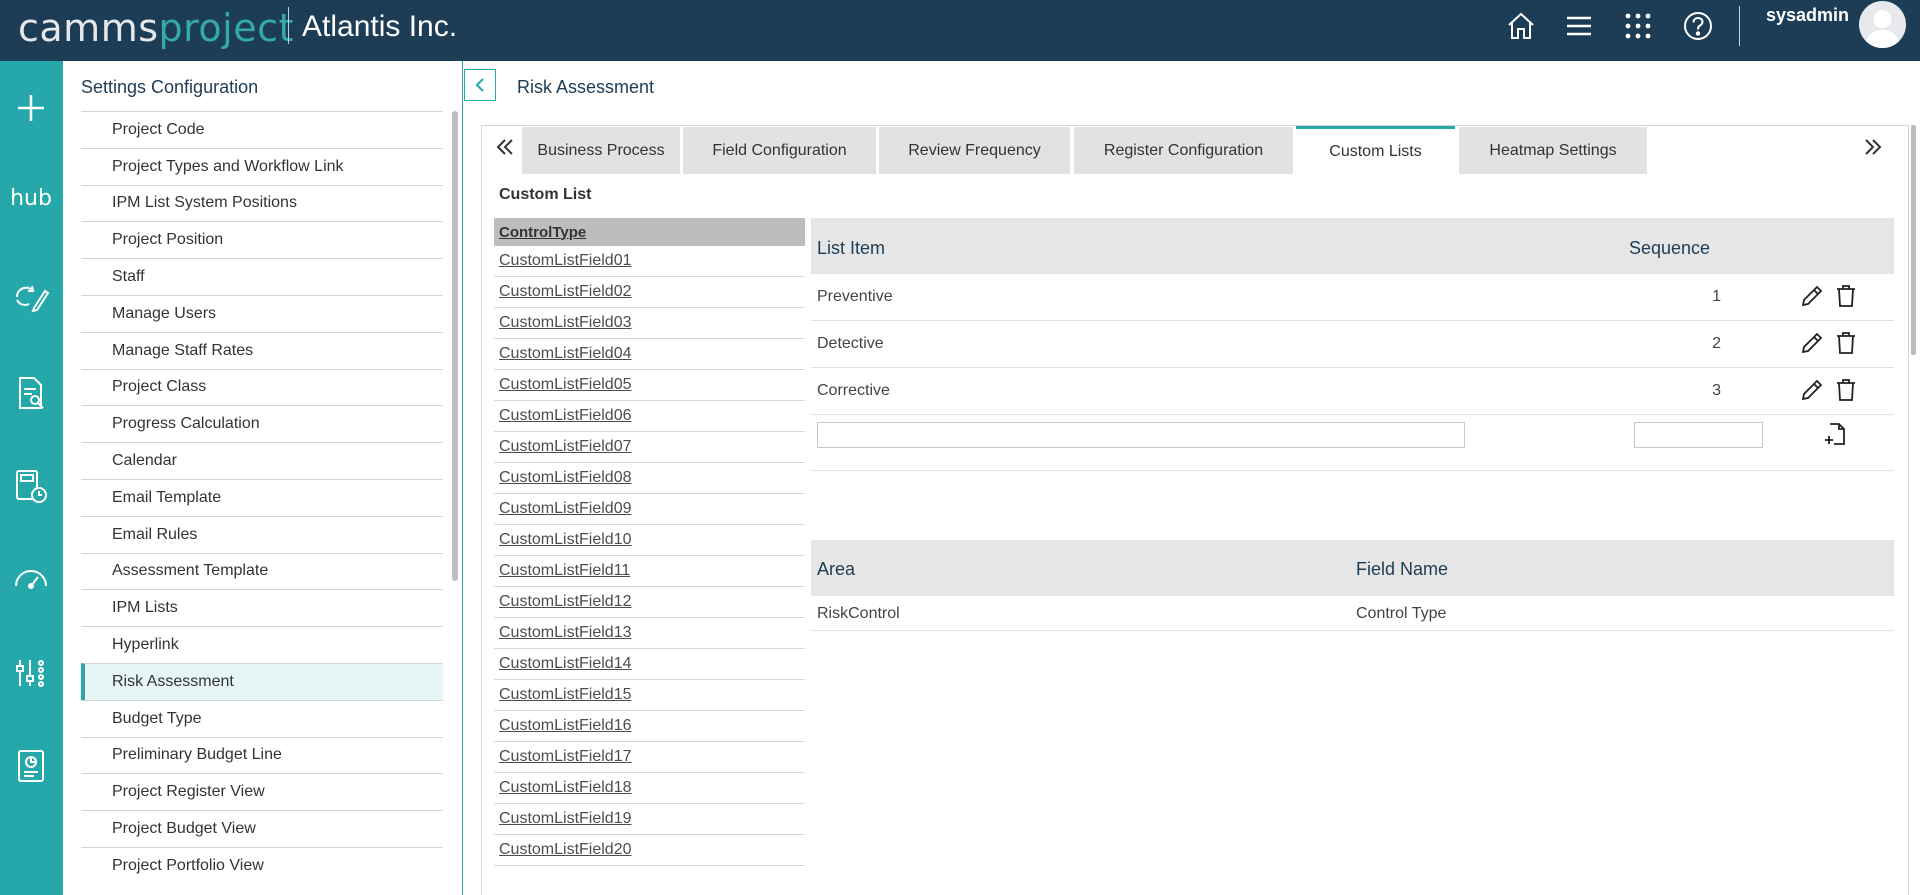  Describe the element at coordinates (858, 613) in the screenshot. I see `area-value: RiskControl` at that location.